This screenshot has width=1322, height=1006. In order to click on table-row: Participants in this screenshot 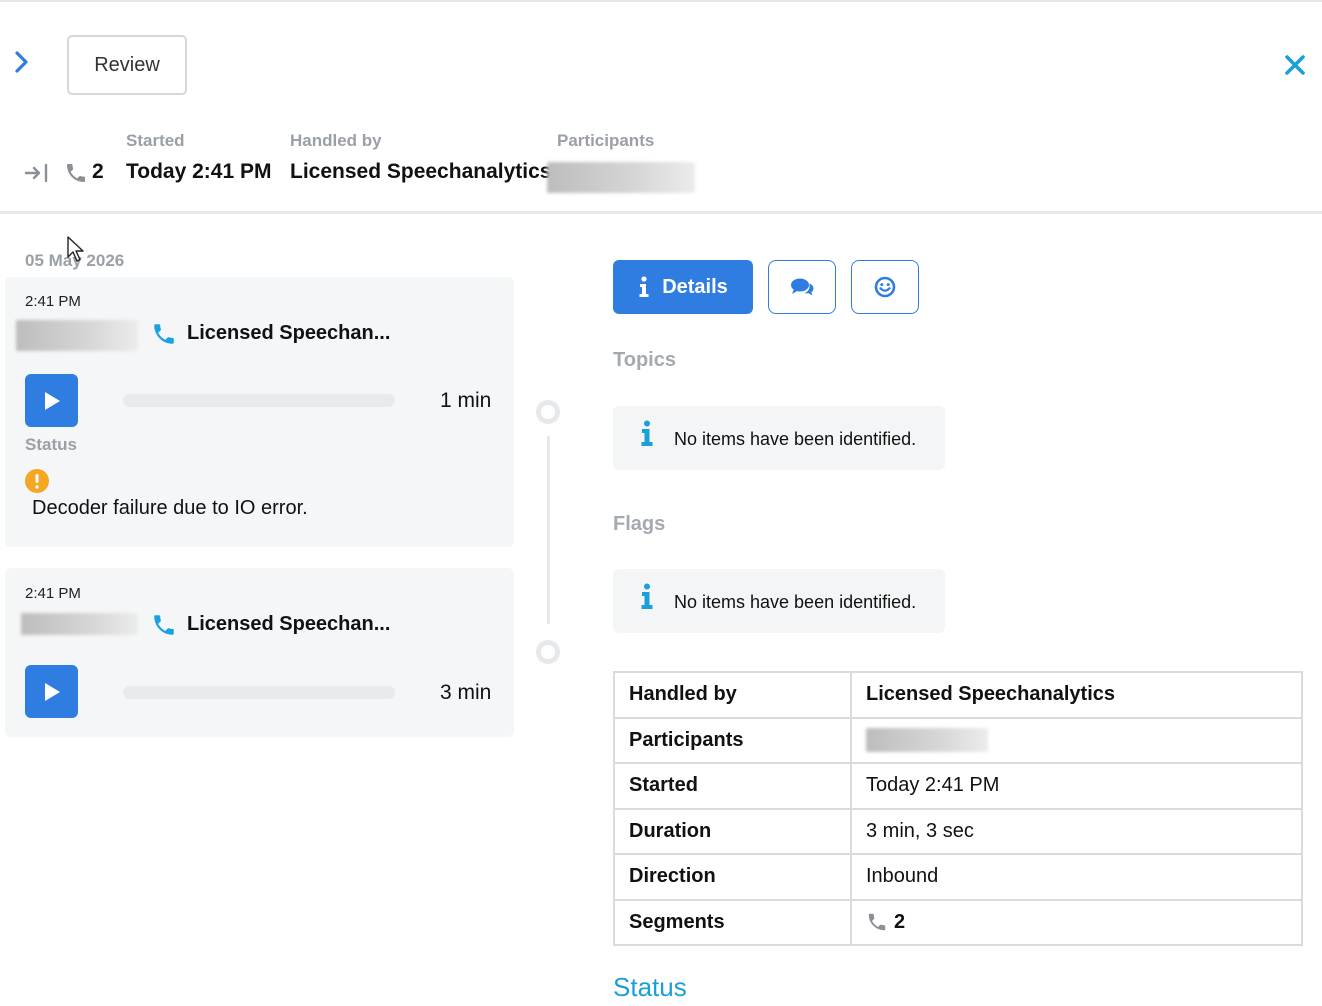, I will do `click(958, 740)`.